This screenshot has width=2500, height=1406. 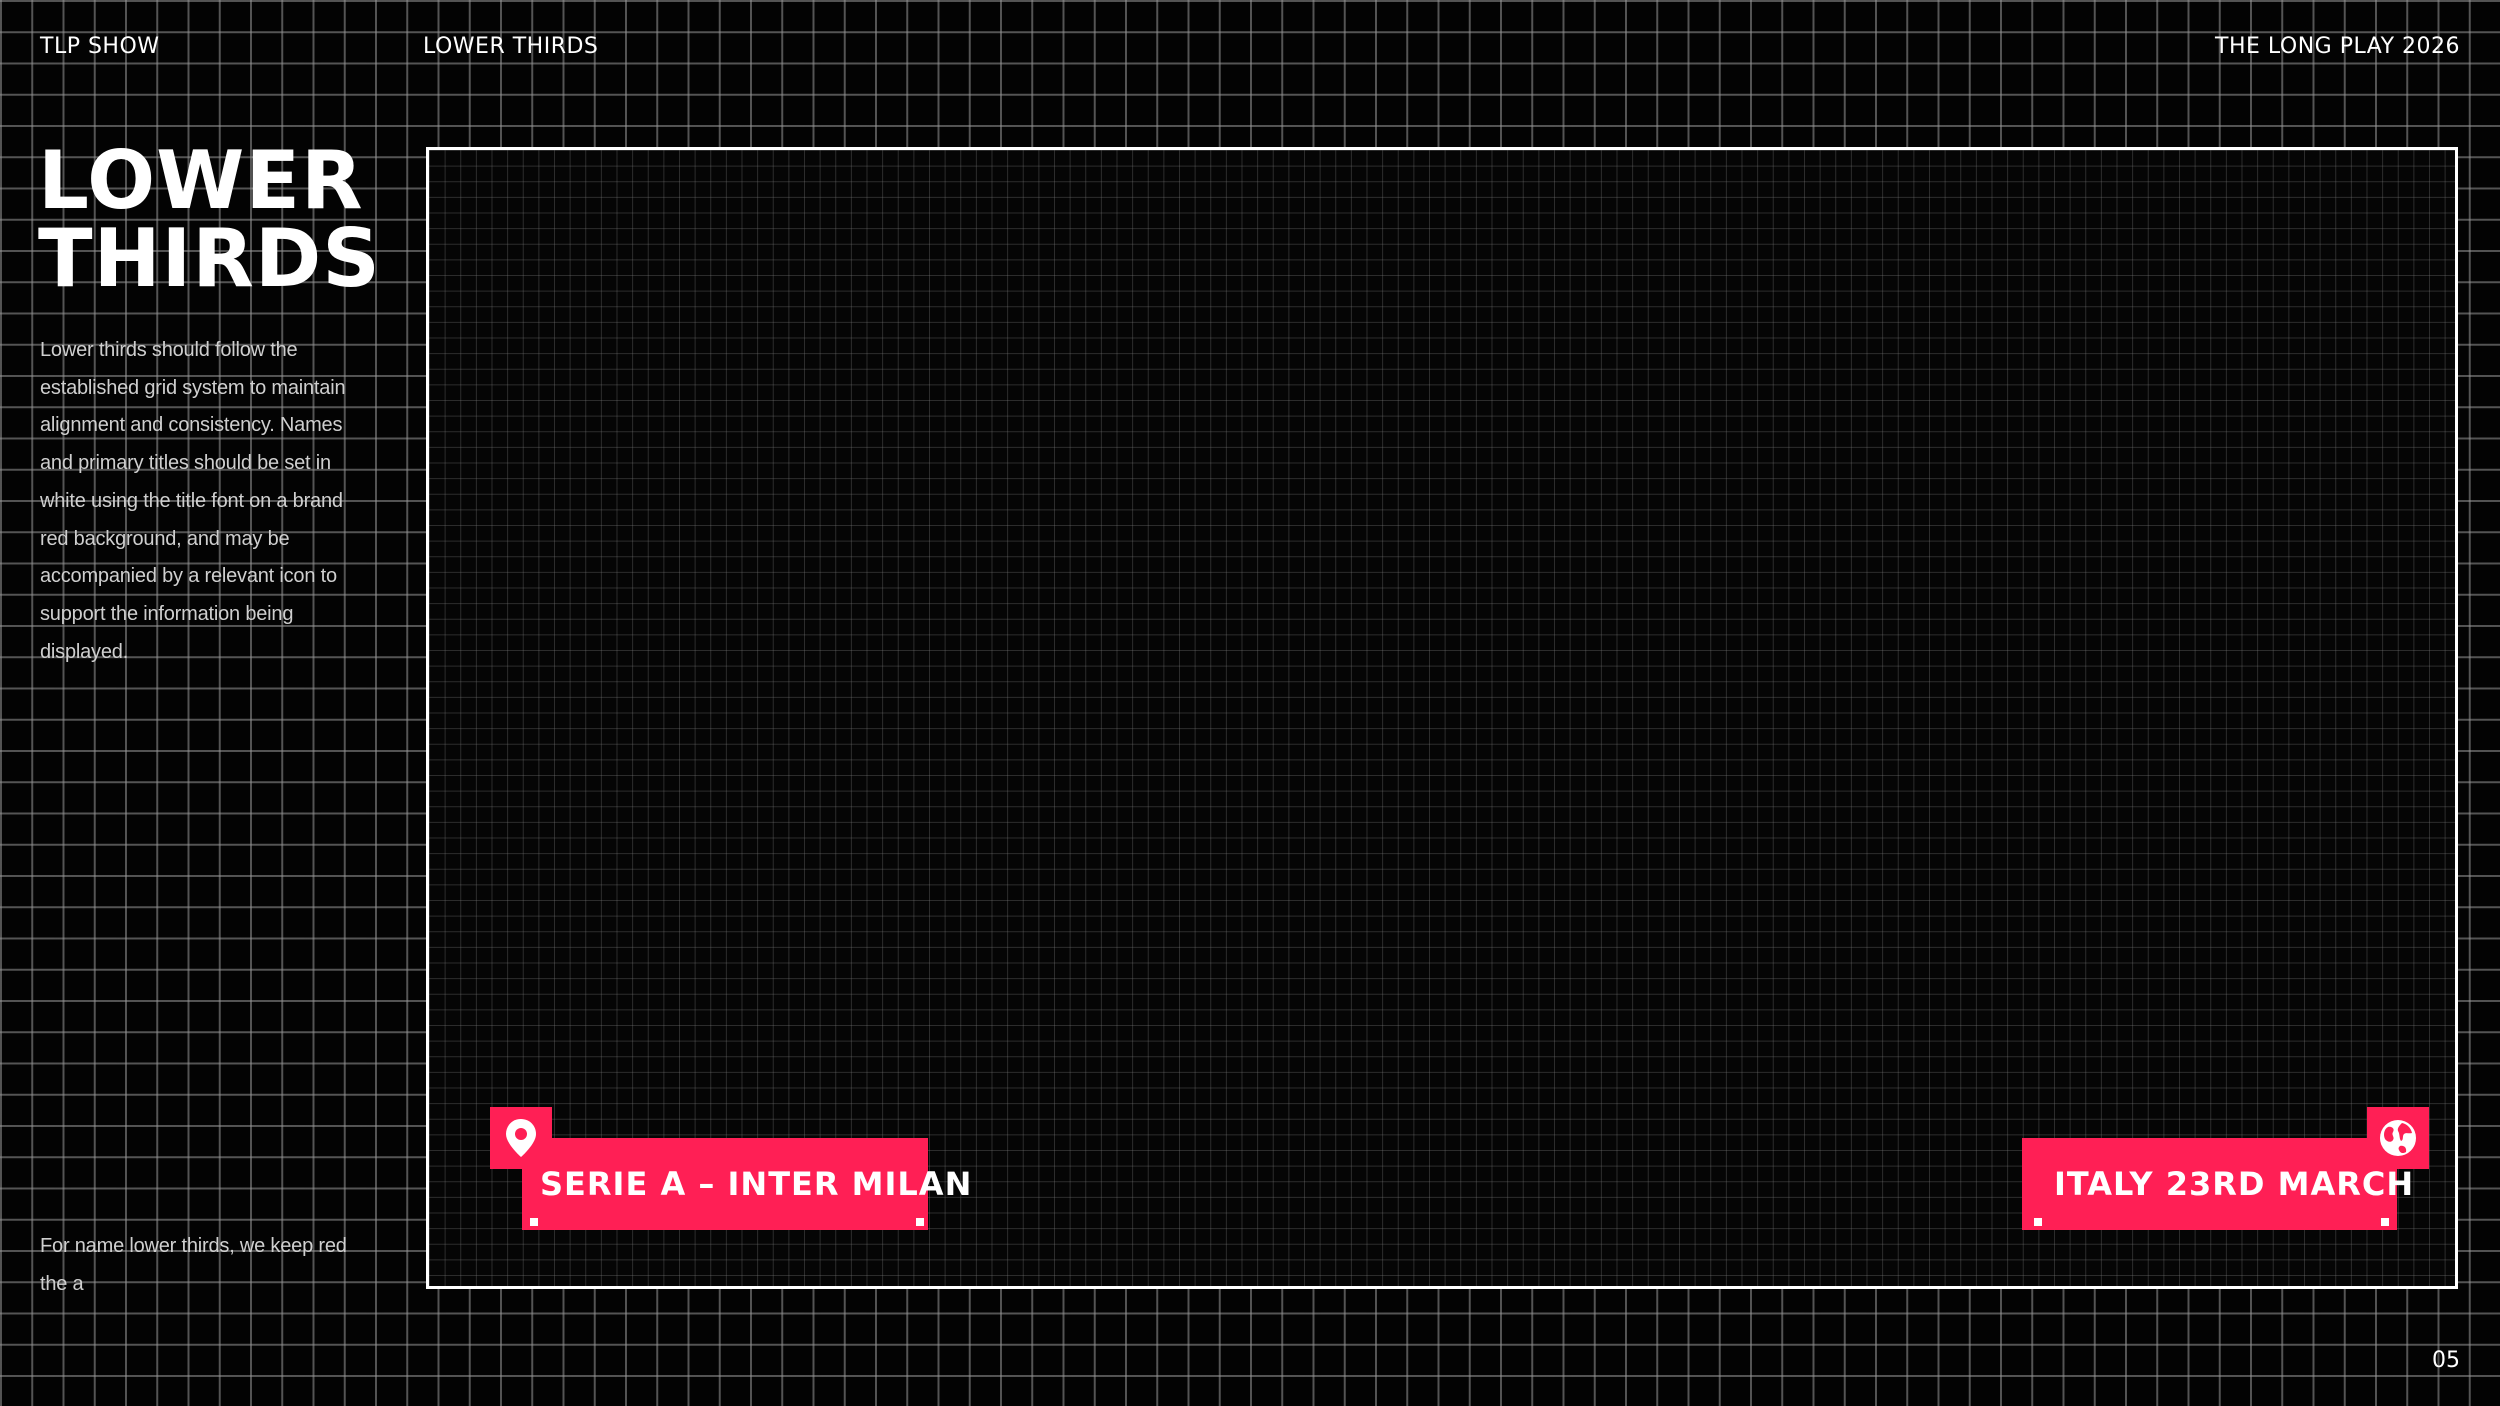 What do you see at coordinates (2398, 1138) in the screenshot?
I see `globe-icon` at bounding box center [2398, 1138].